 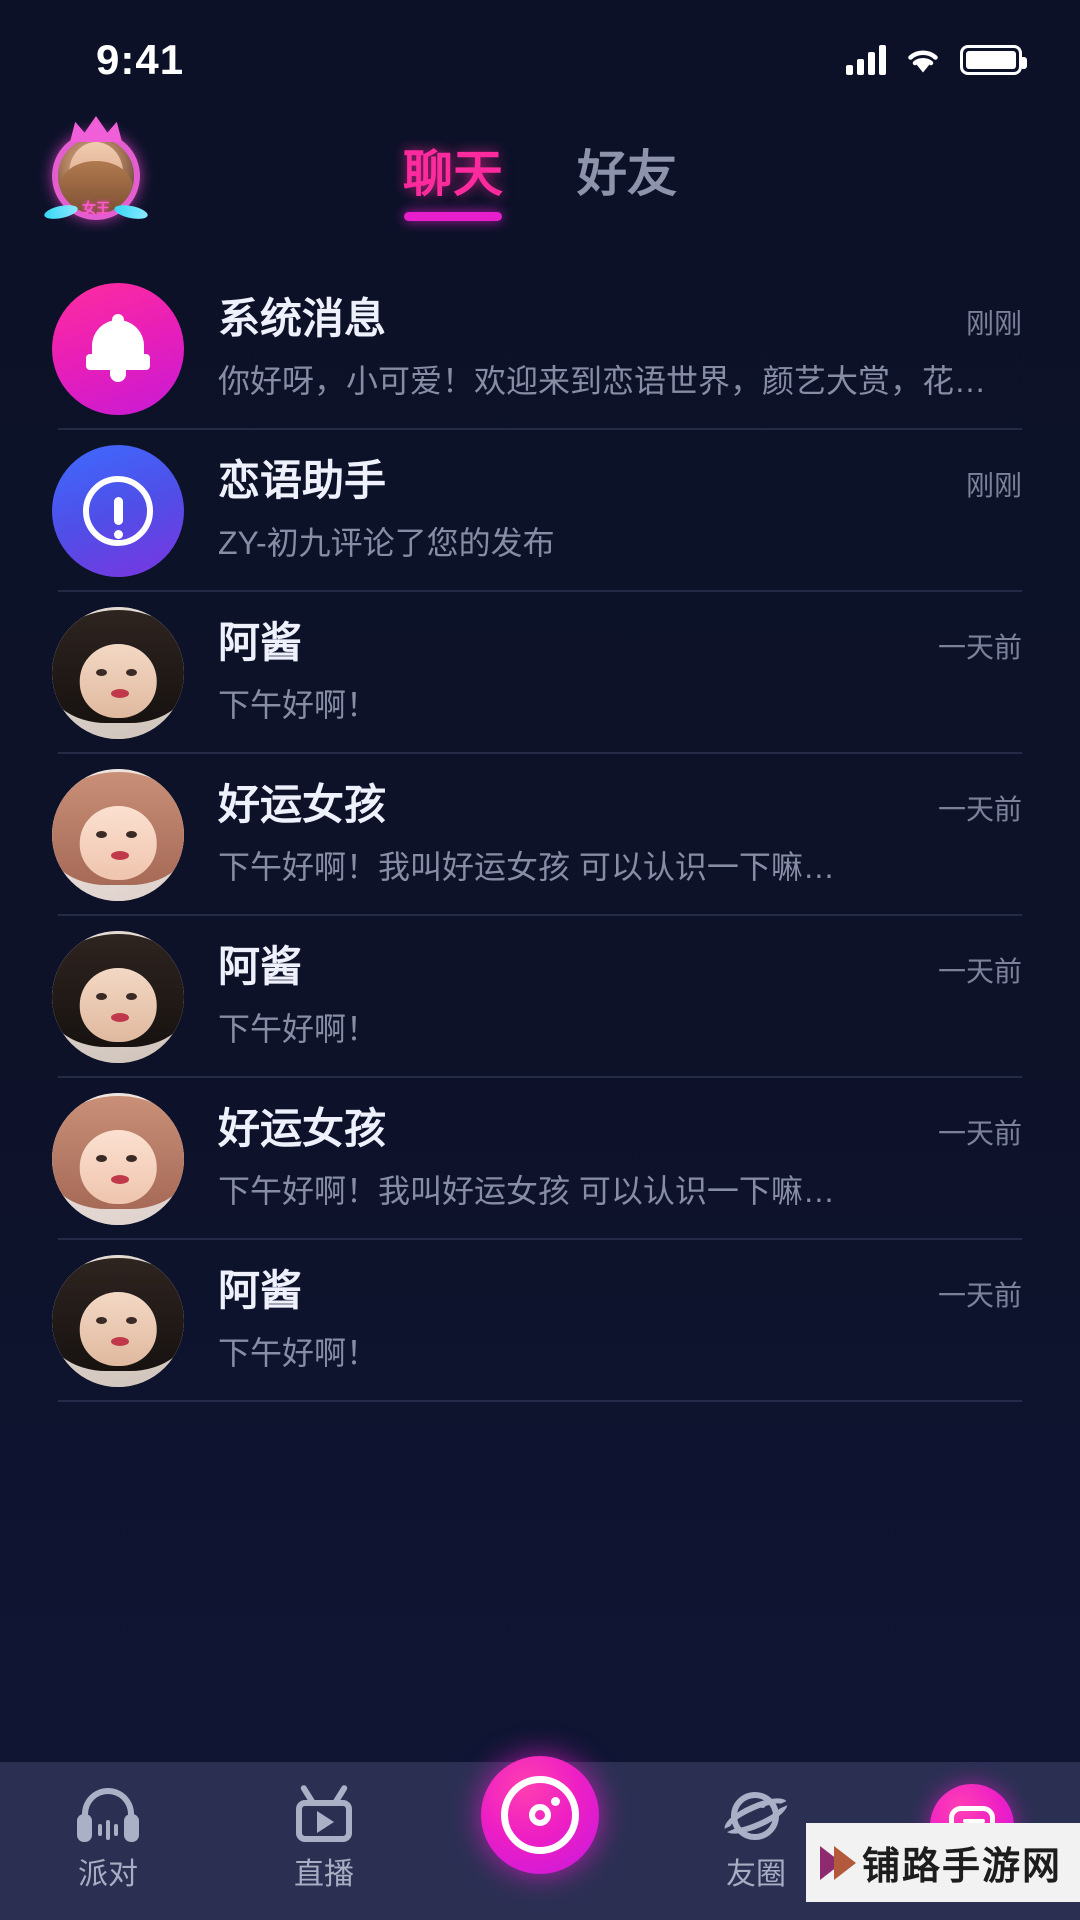 What do you see at coordinates (756, 1815) in the screenshot?
I see `planet-icon` at bounding box center [756, 1815].